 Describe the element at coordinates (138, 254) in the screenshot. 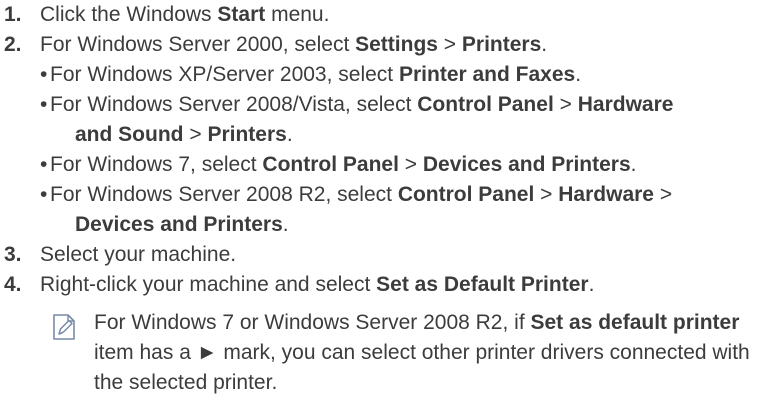

I see `step-text: Select your machine.` at that location.